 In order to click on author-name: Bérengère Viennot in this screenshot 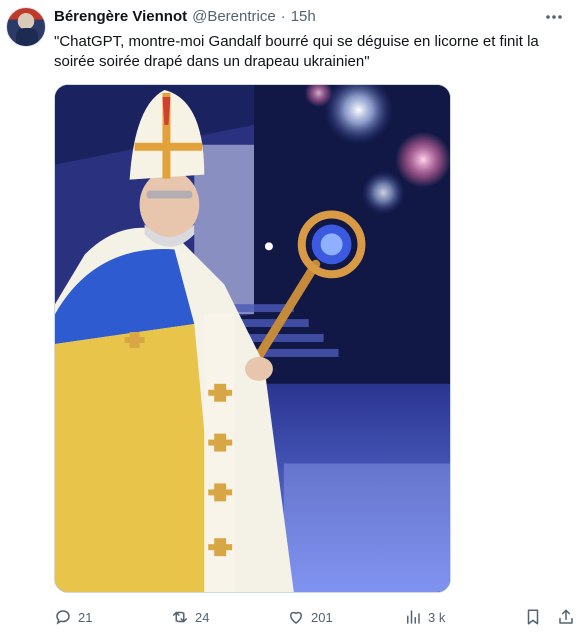, I will do `click(120, 17)`.